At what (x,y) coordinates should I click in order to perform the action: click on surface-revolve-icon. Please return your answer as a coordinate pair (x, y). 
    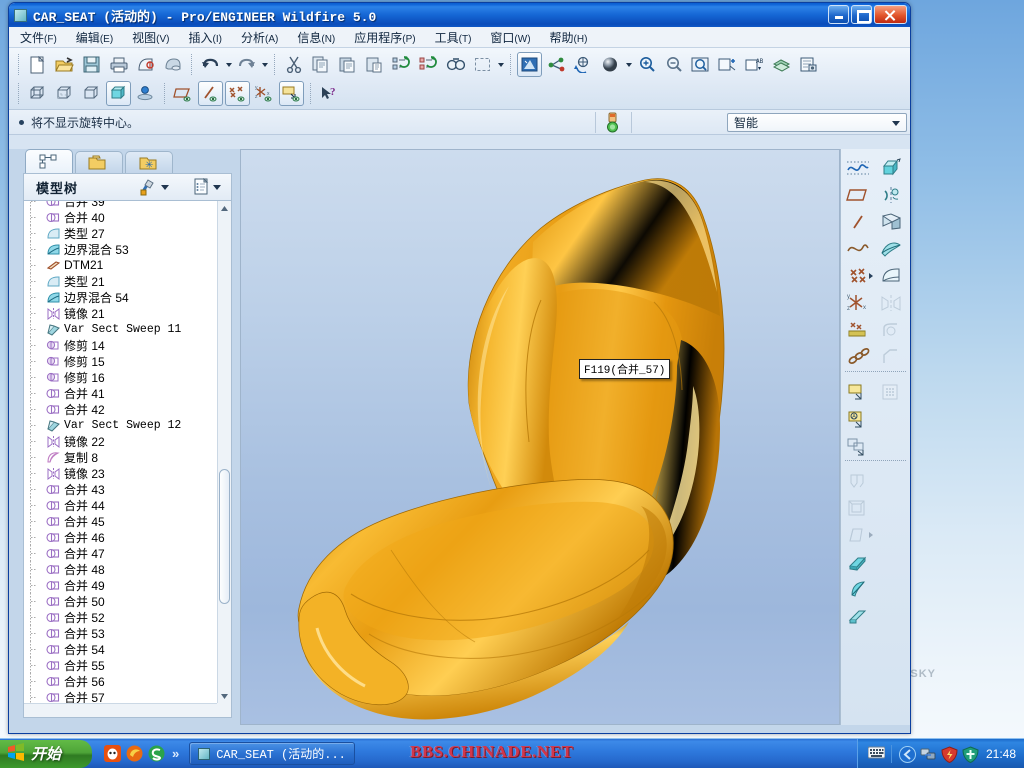
    Looking at the image, I should click on (857, 588).